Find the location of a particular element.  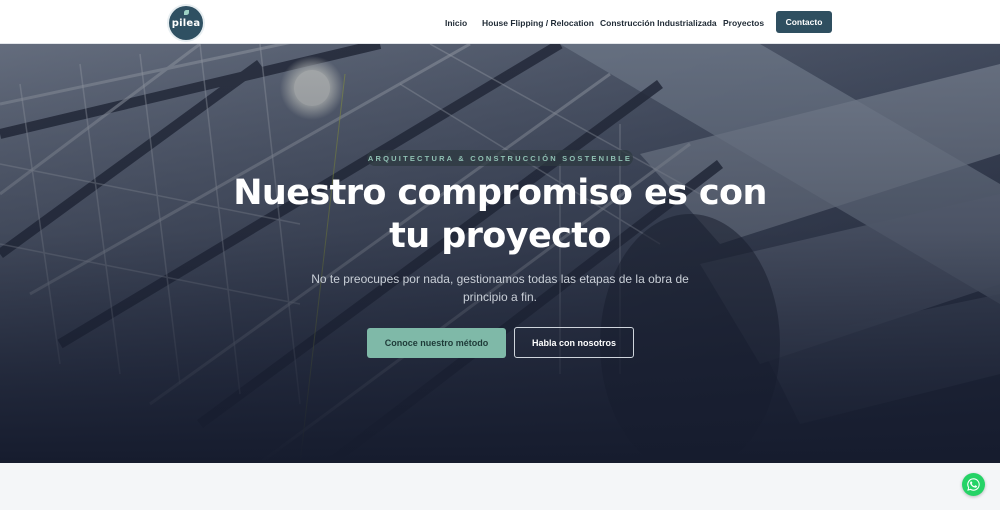

hero-title-line1: Nuestro compromiso es con is located at coordinates (500, 193).